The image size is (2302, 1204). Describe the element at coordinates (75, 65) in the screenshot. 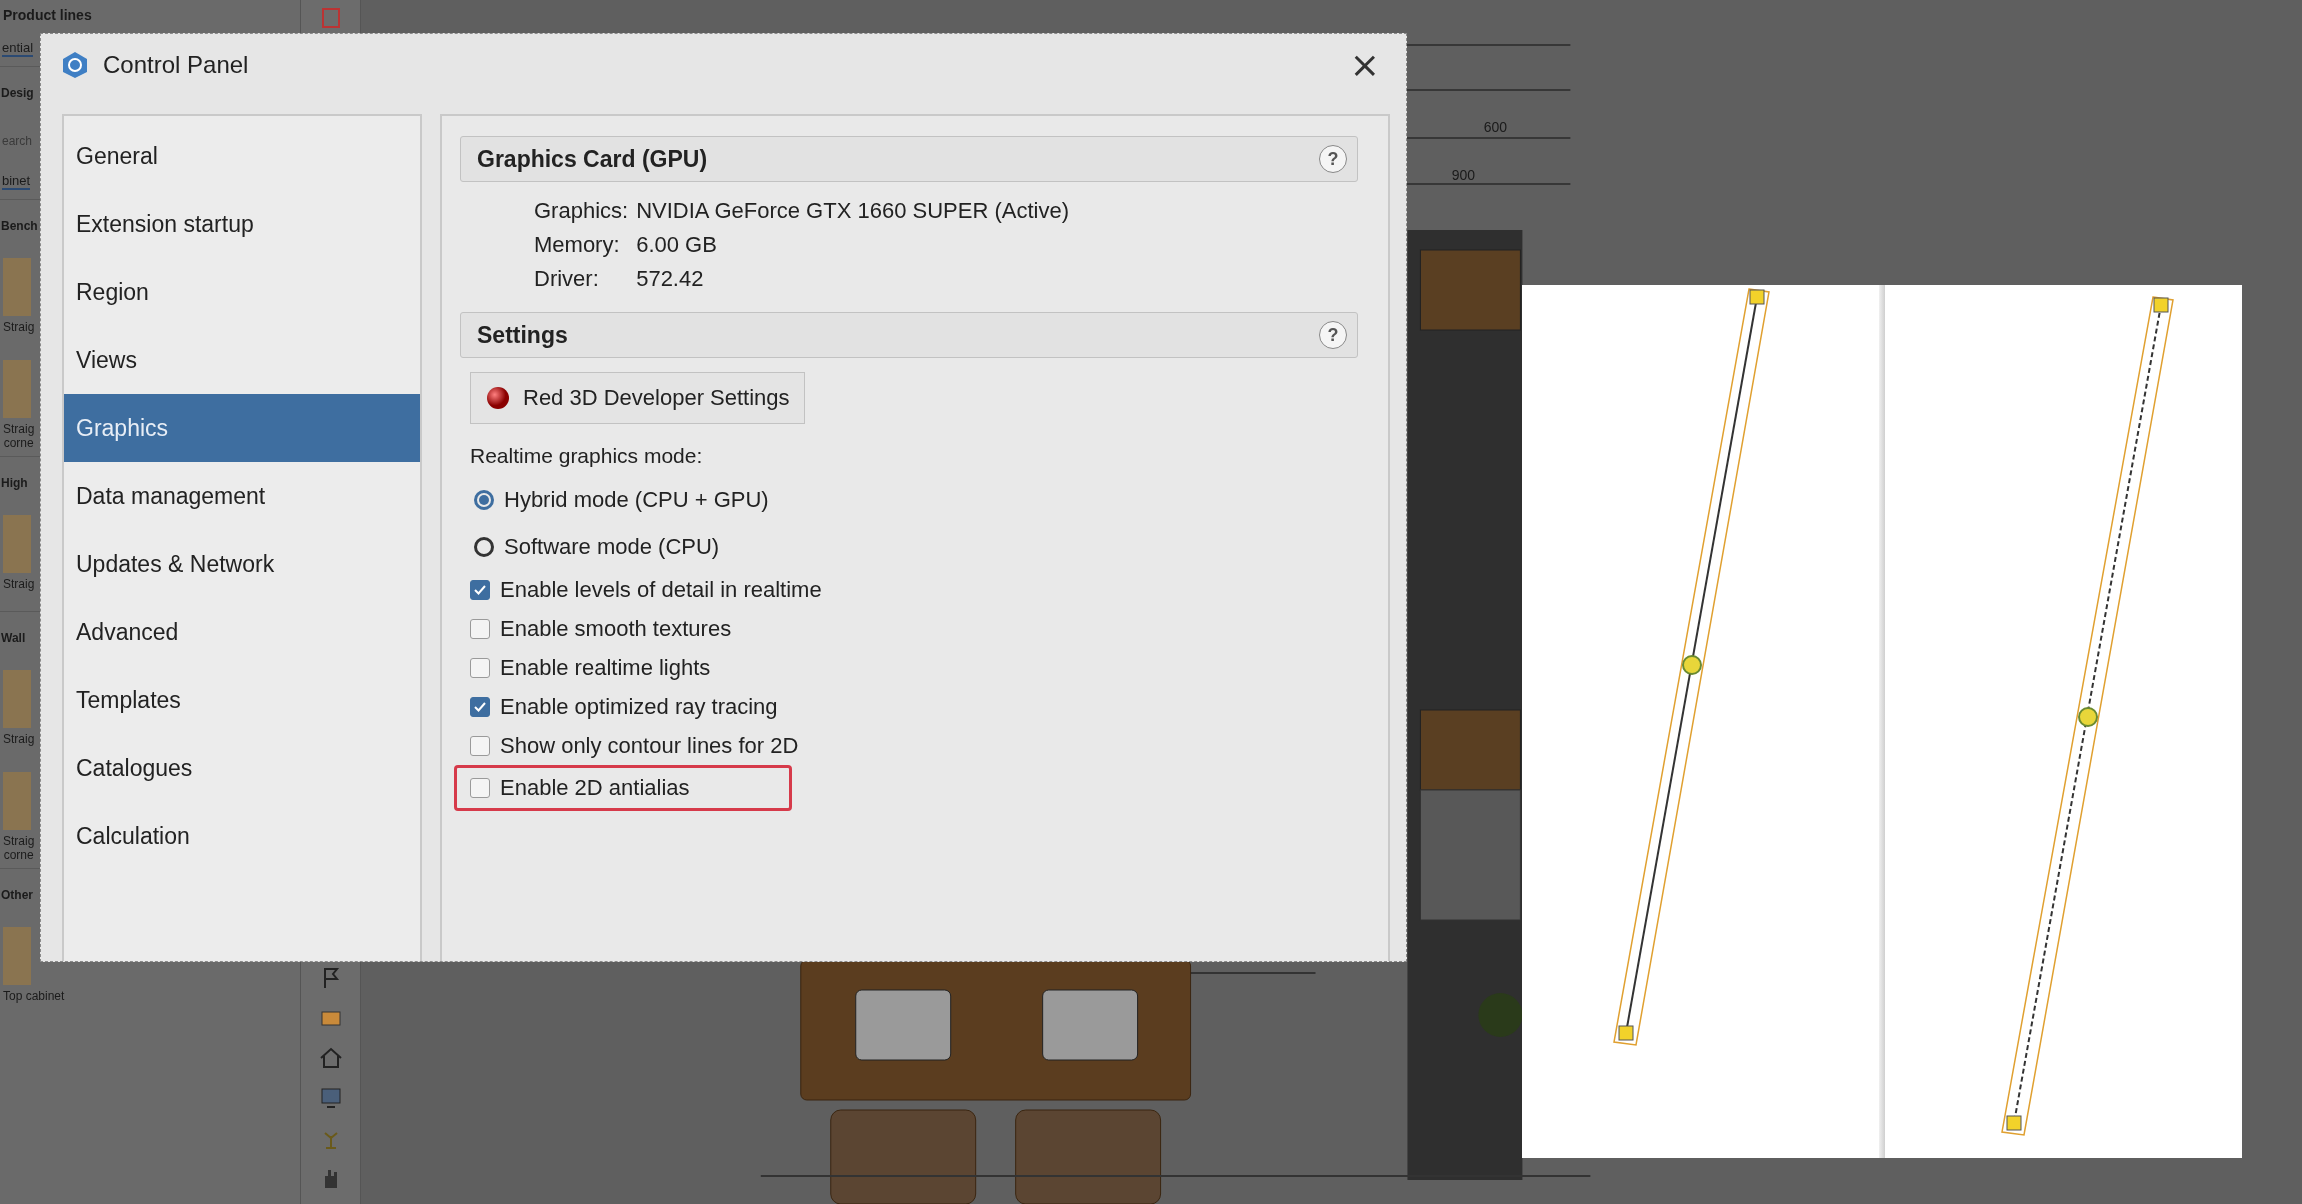

I see `app-logo-icon` at that location.